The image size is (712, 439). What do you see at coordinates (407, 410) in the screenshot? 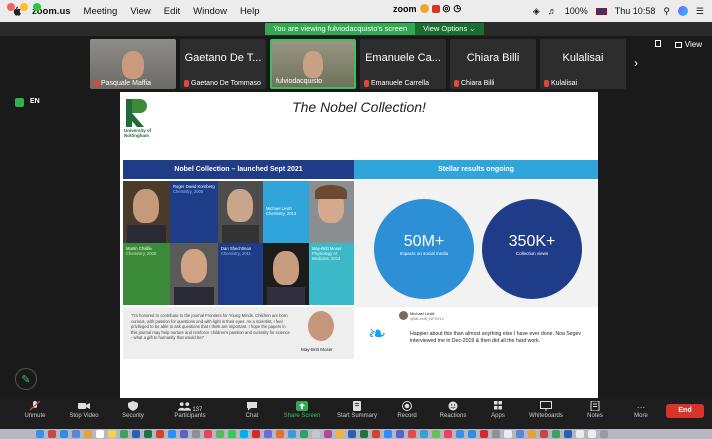
I see `record-button: Record` at bounding box center [407, 410].